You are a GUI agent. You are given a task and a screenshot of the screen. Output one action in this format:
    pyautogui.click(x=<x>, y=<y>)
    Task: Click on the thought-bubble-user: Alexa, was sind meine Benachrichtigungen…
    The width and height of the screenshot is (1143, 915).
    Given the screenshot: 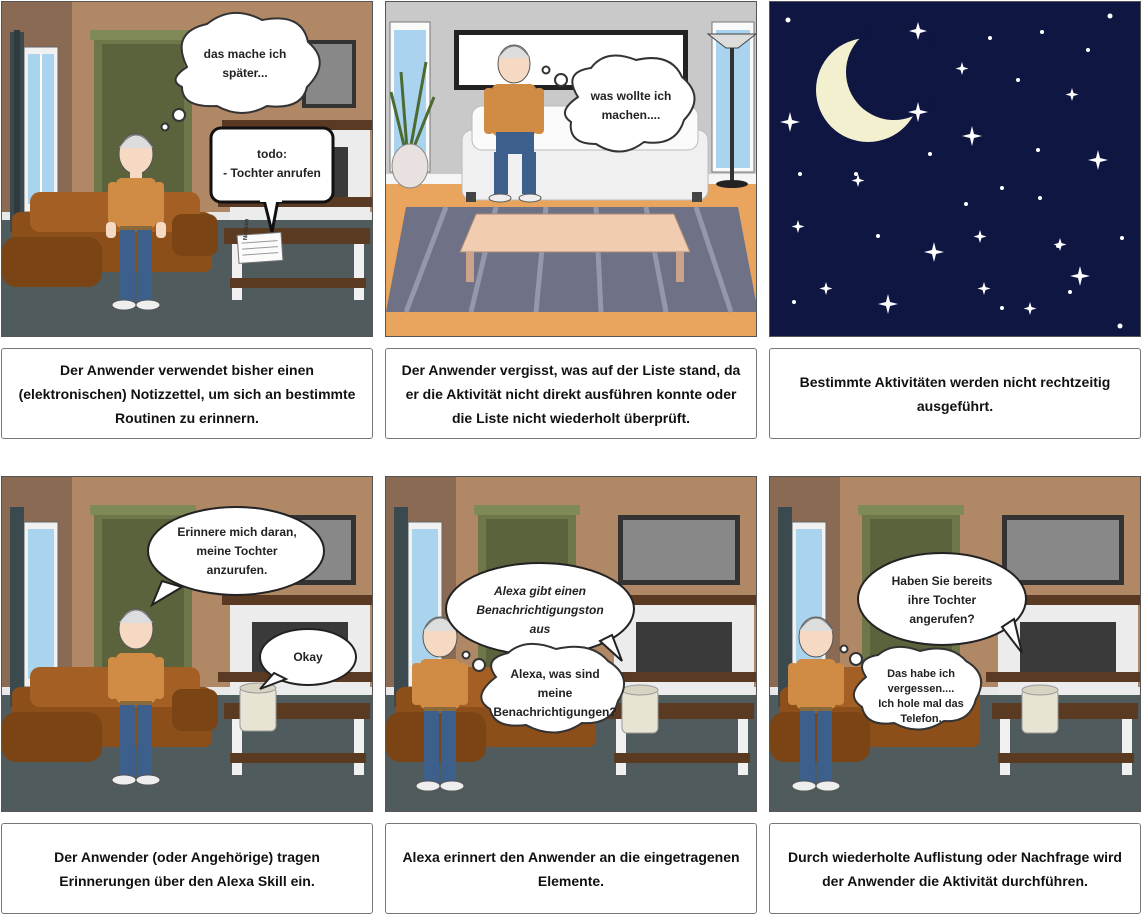 What is the action you would take?
    pyautogui.click(x=555, y=692)
    